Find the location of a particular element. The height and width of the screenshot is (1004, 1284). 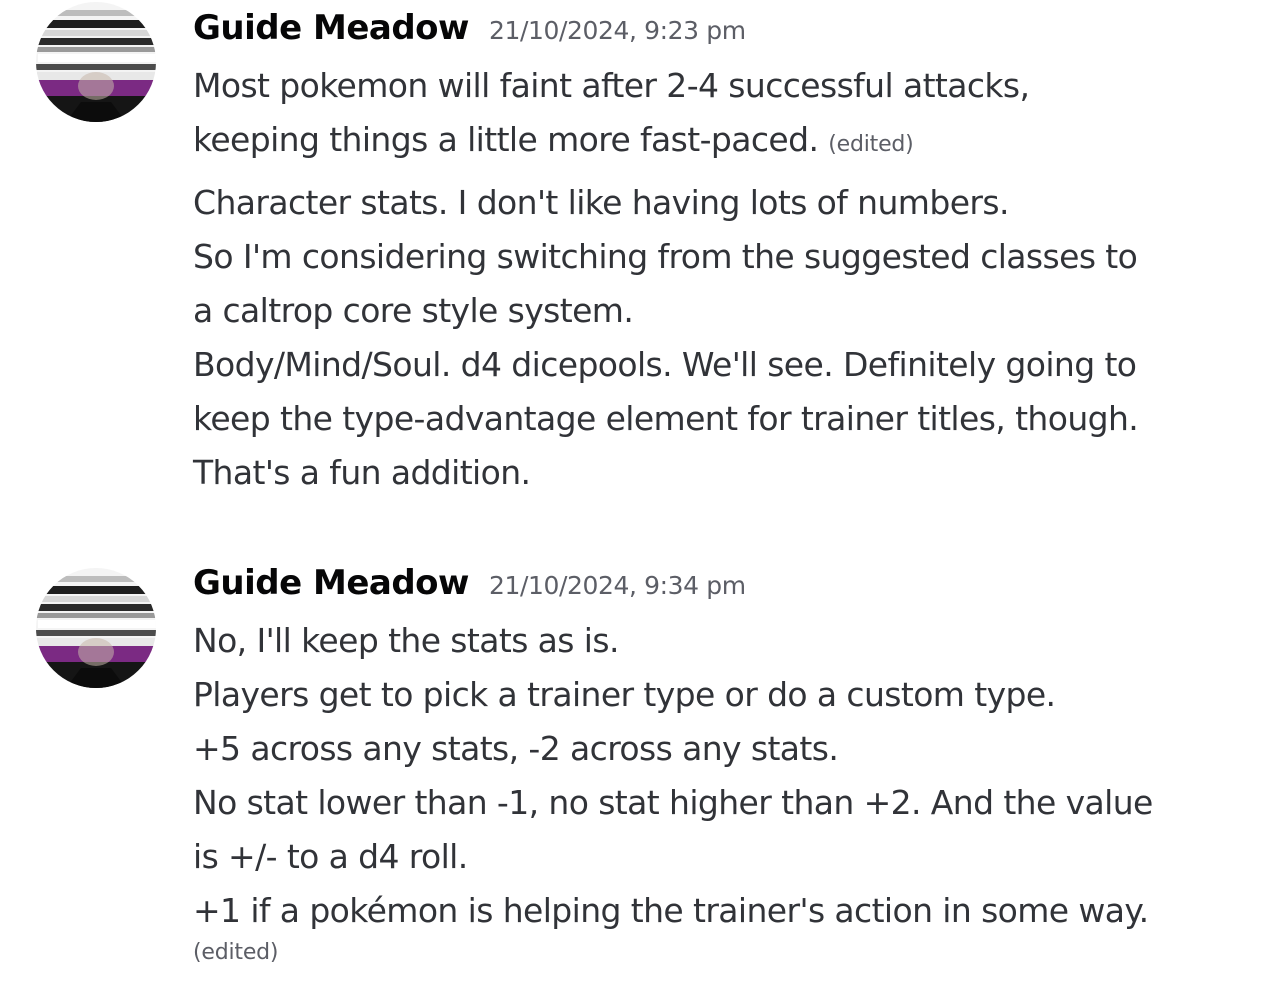

timestamp: 21/10/2024, 9:23 pm is located at coordinates (617, 30).